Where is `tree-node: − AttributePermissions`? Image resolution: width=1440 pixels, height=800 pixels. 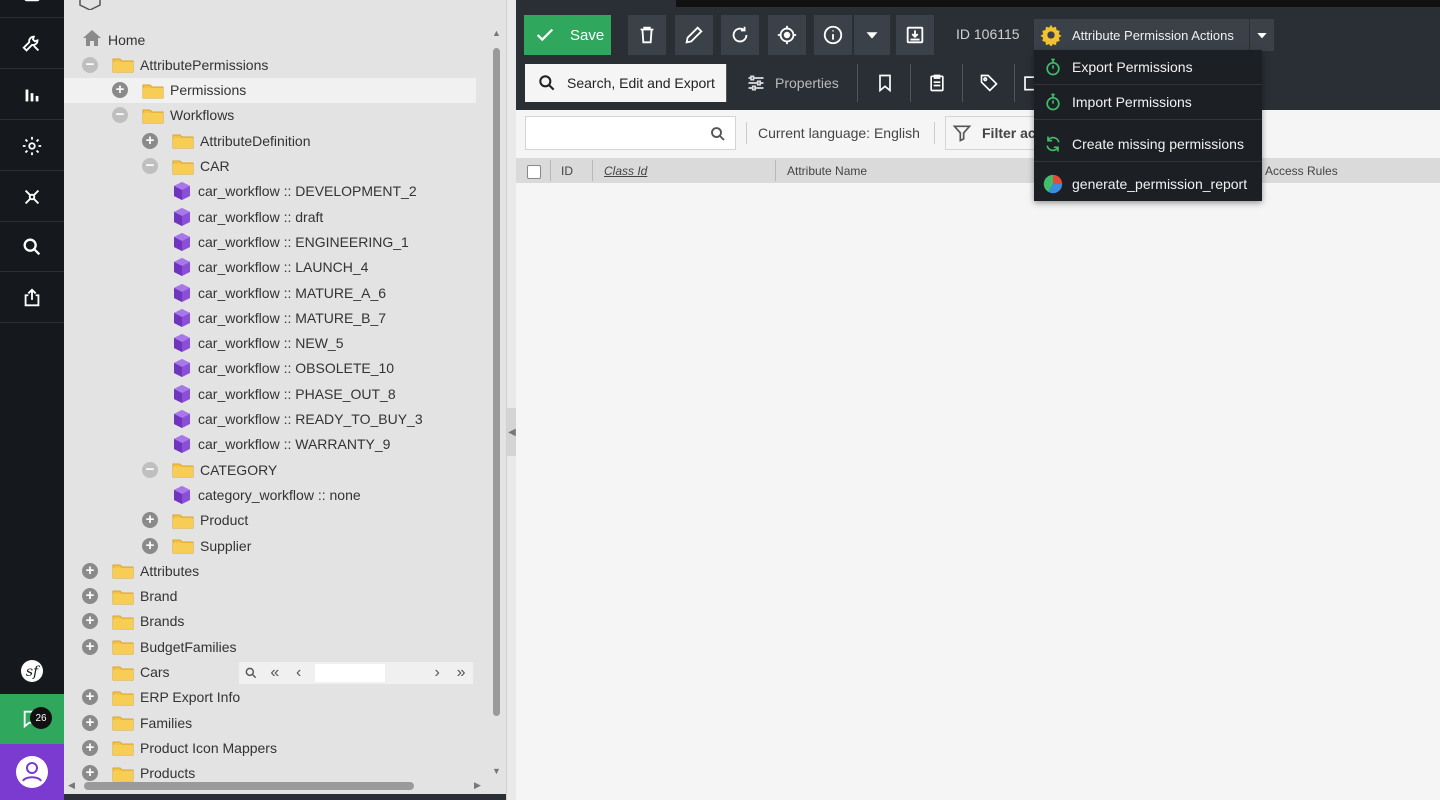 tree-node: − AttributePermissions is located at coordinates (175, 64).